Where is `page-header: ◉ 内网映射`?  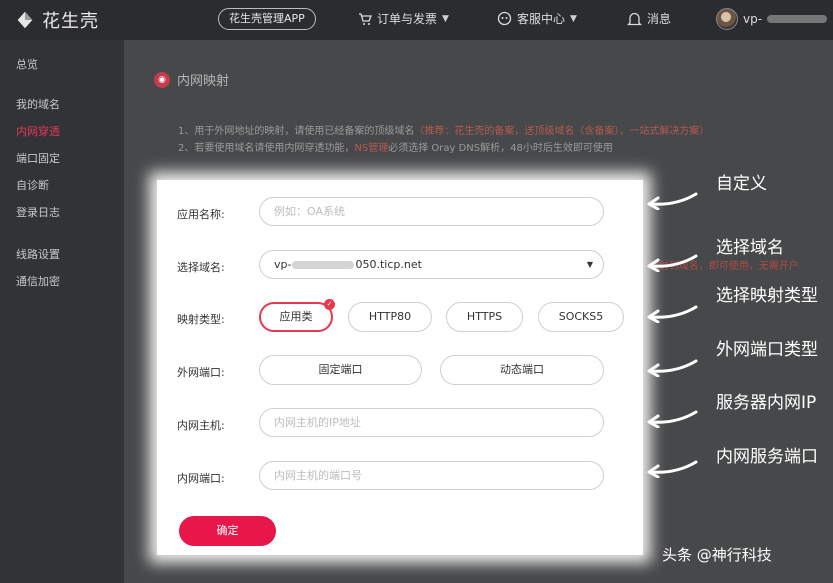
page-header: ◉ 内网映射 is located at coordinates (191, 79).